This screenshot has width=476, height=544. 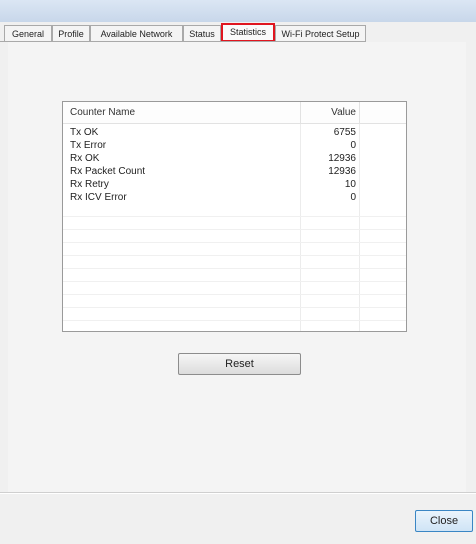 I want to click on counter-name: Rx Retry, so click(x=89, y=184).